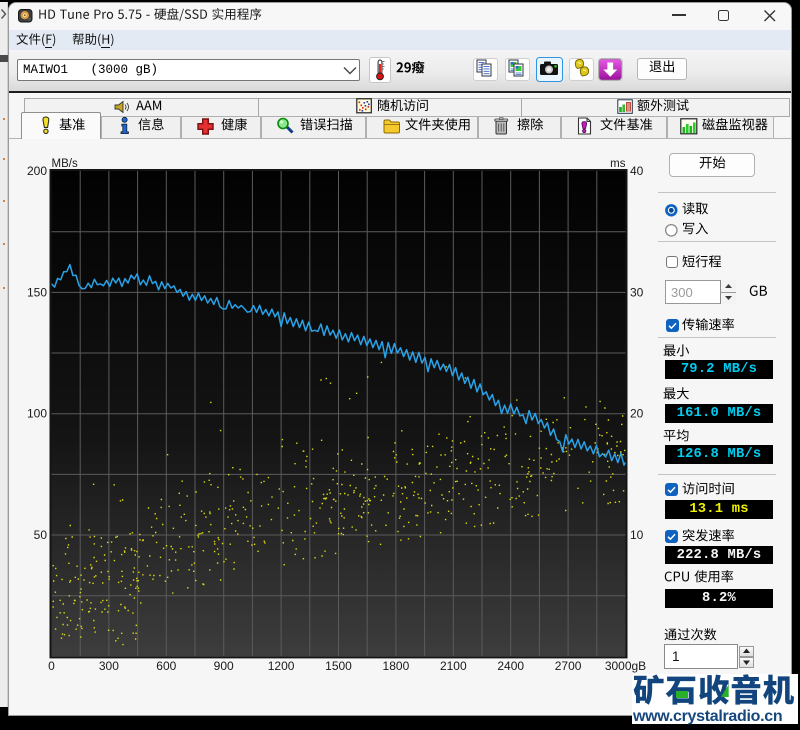  What do you see at coordinates (65, 164) in the screenshot?
I see `svg-text: MB/s` at bounding box center [65, 164].